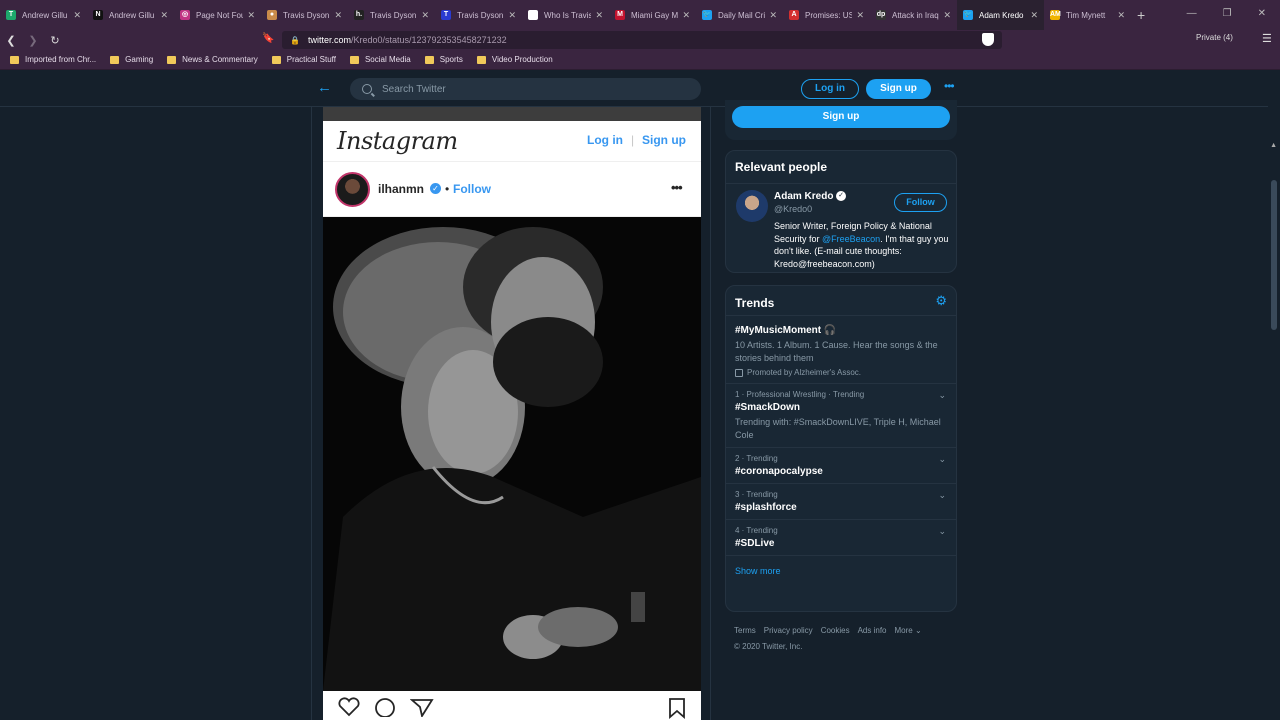  Describe the element at coordinates (130, 15) in the screenshot. I see `browser-tab: N Andrew Gillu ✕` at that location.